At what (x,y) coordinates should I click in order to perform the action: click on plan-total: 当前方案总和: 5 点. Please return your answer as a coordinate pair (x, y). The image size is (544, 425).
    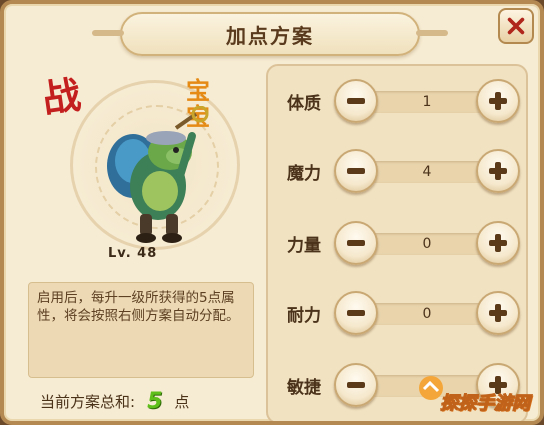
    Looking at the image, I should click on (114, 401).